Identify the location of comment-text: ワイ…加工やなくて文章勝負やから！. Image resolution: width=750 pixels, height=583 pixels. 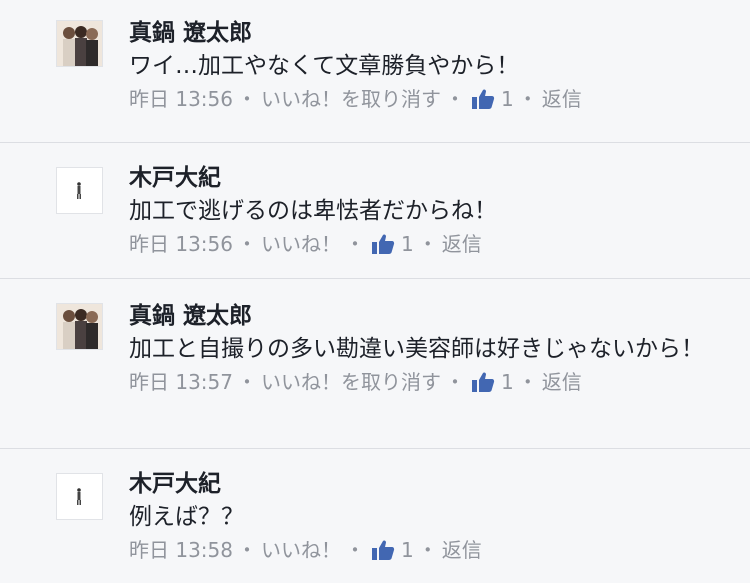
(324, 66).